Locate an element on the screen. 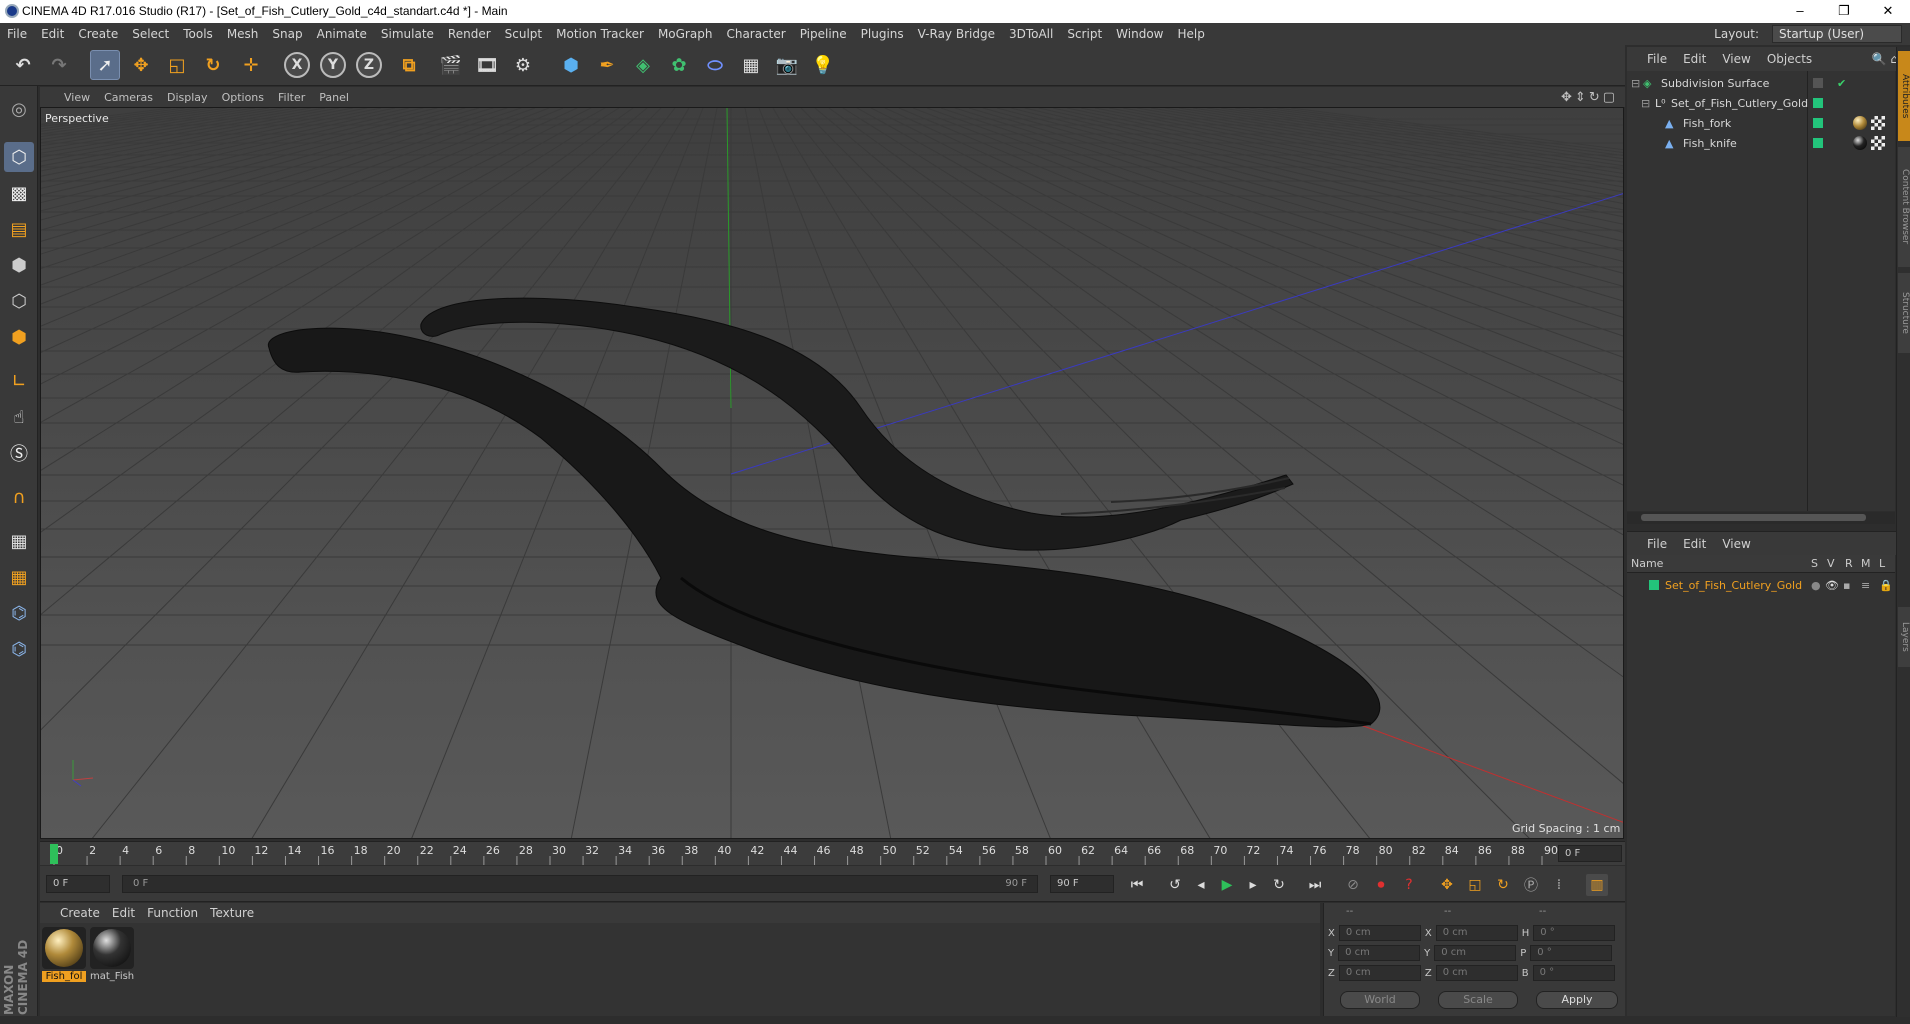  go-to-start-icon: ⏮ is located at coordinates (1137, 885).